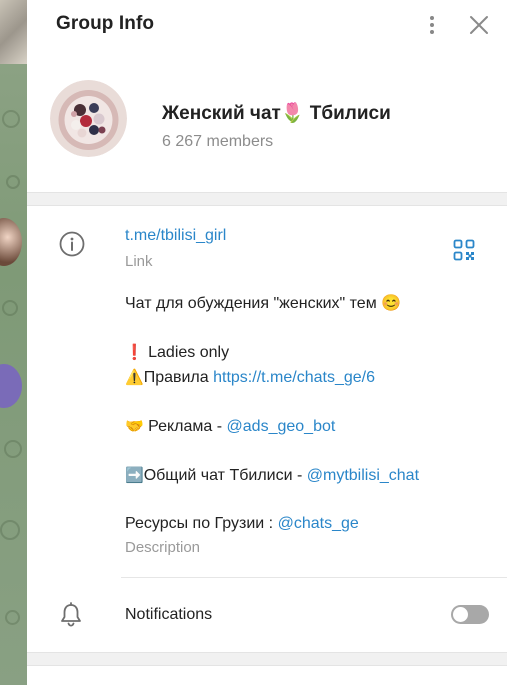 Image resolution: width=507 pixels, height=685 pixels. I want to click on more-vertical-icon, so click(432, 18).